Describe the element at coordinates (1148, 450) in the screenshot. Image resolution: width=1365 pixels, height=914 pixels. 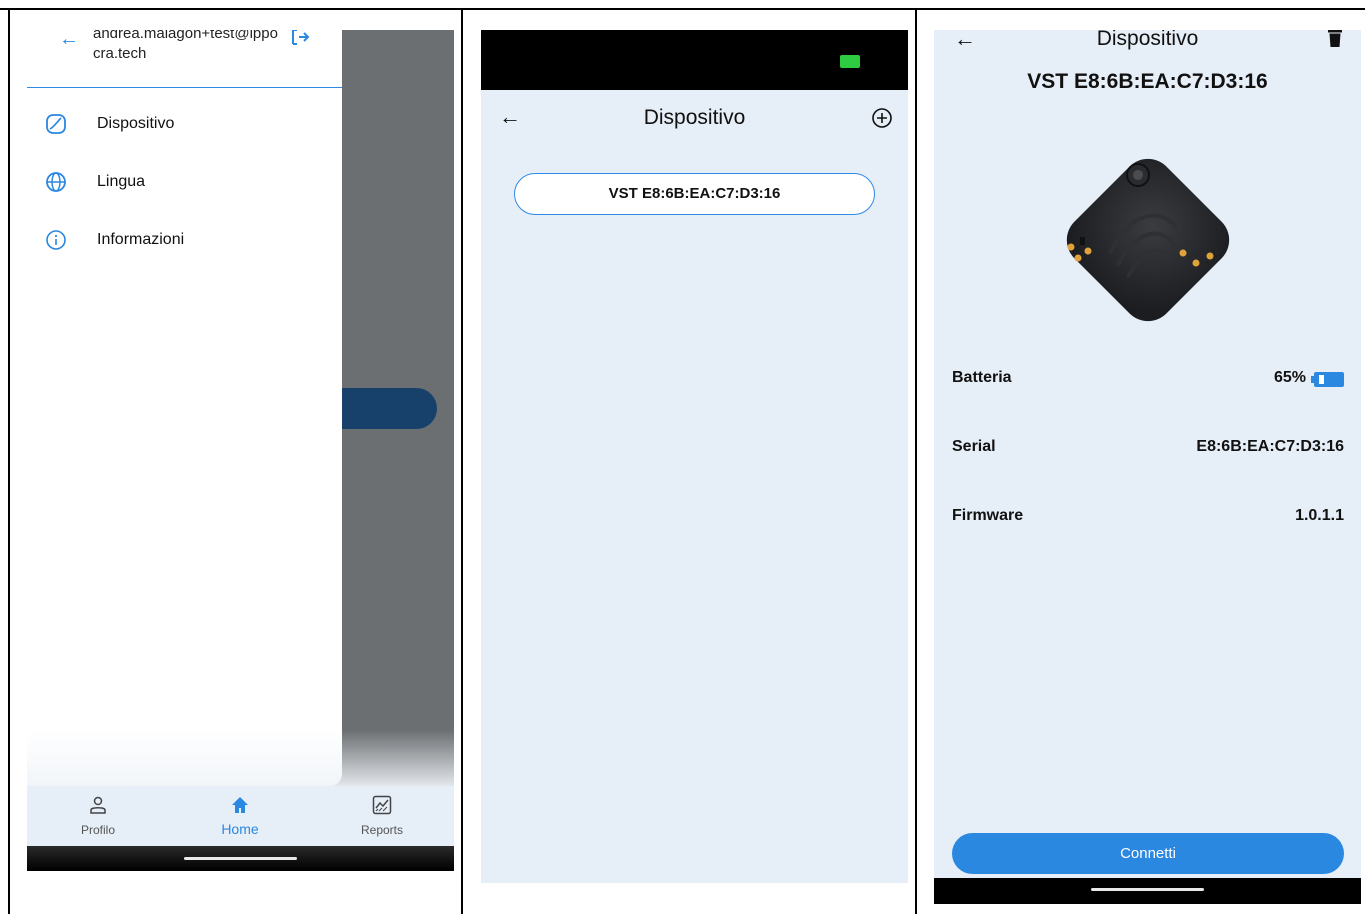
I see `serial-row: Serial E8:6B:EA:C7:D3:16` at that location.